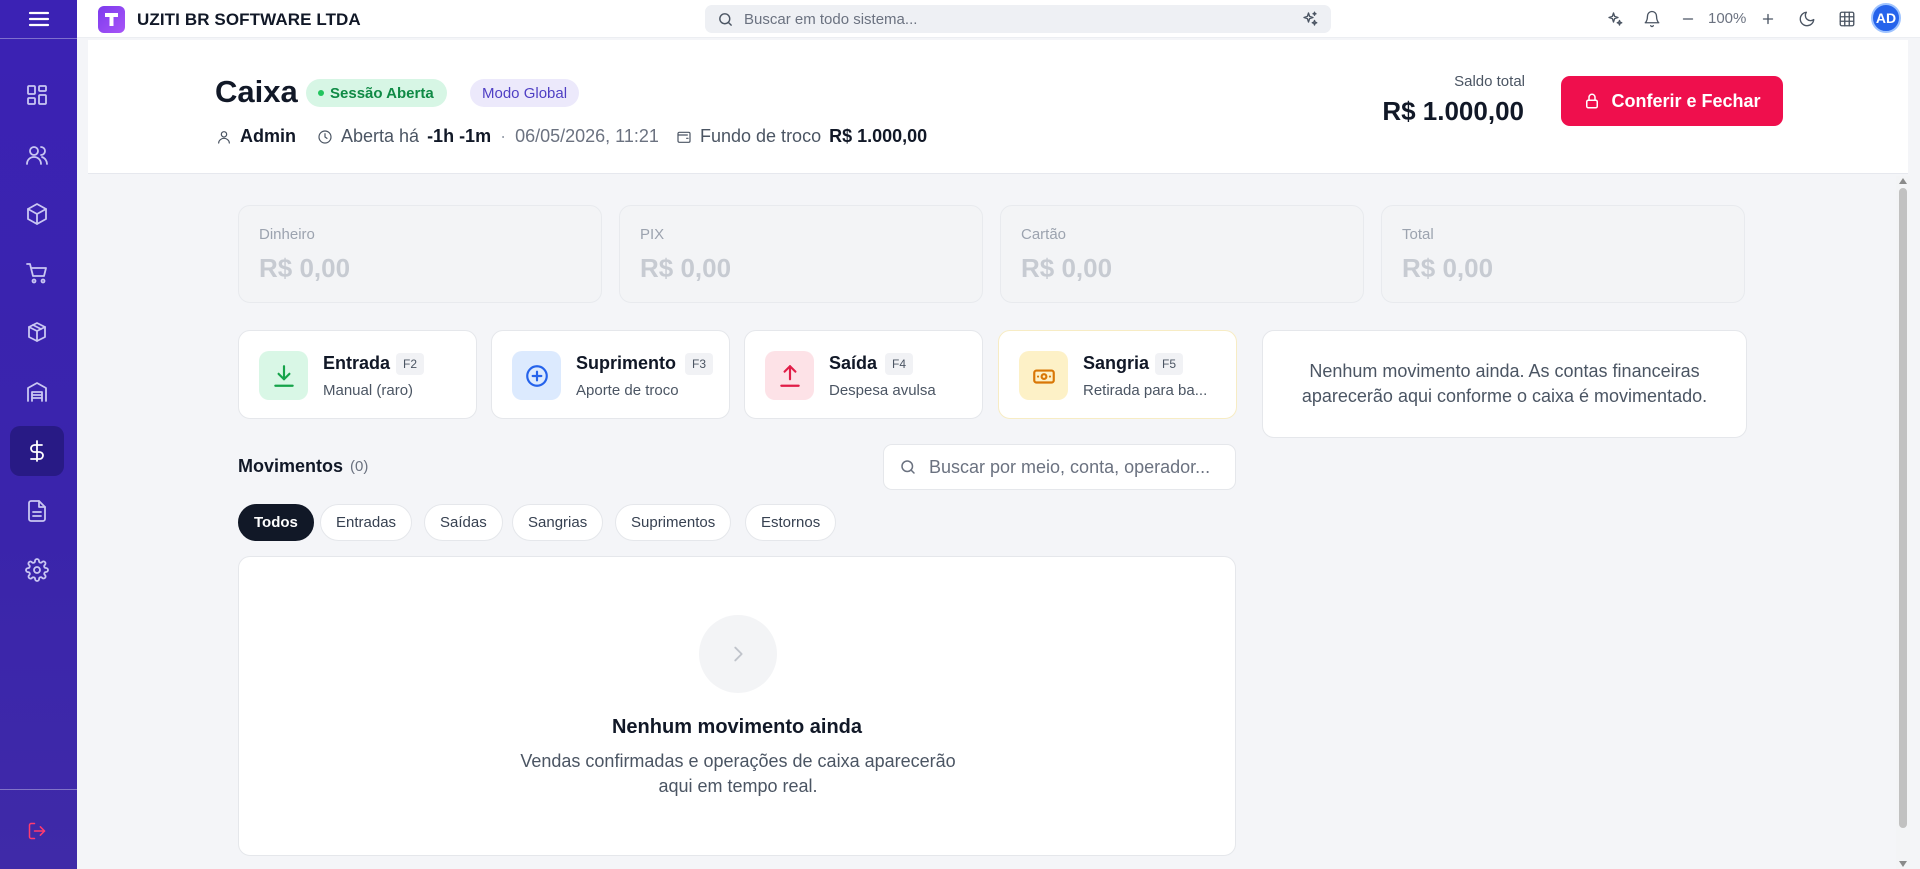  What do you see at coordinates (737, 727) in the screenshot?
I see `empty-title: Nenhum movimento ainda` at bounding box center [737, 727].